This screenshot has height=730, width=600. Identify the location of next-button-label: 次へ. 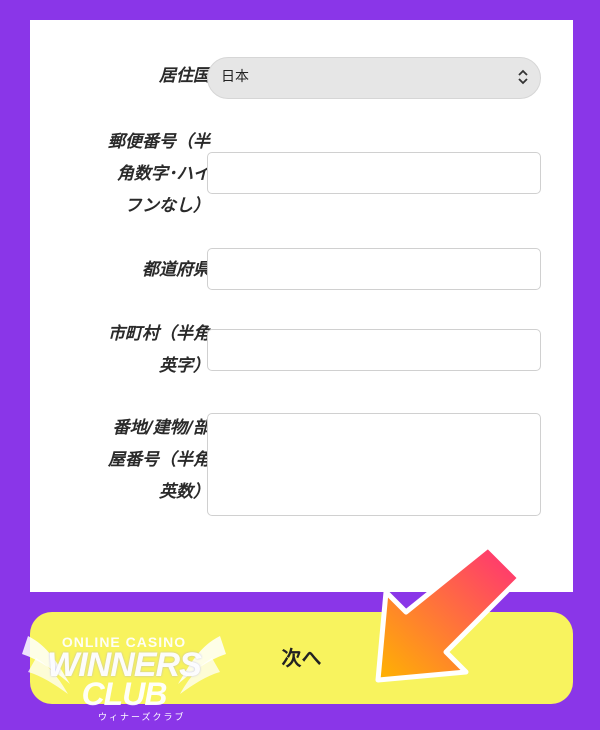
(301, 658).